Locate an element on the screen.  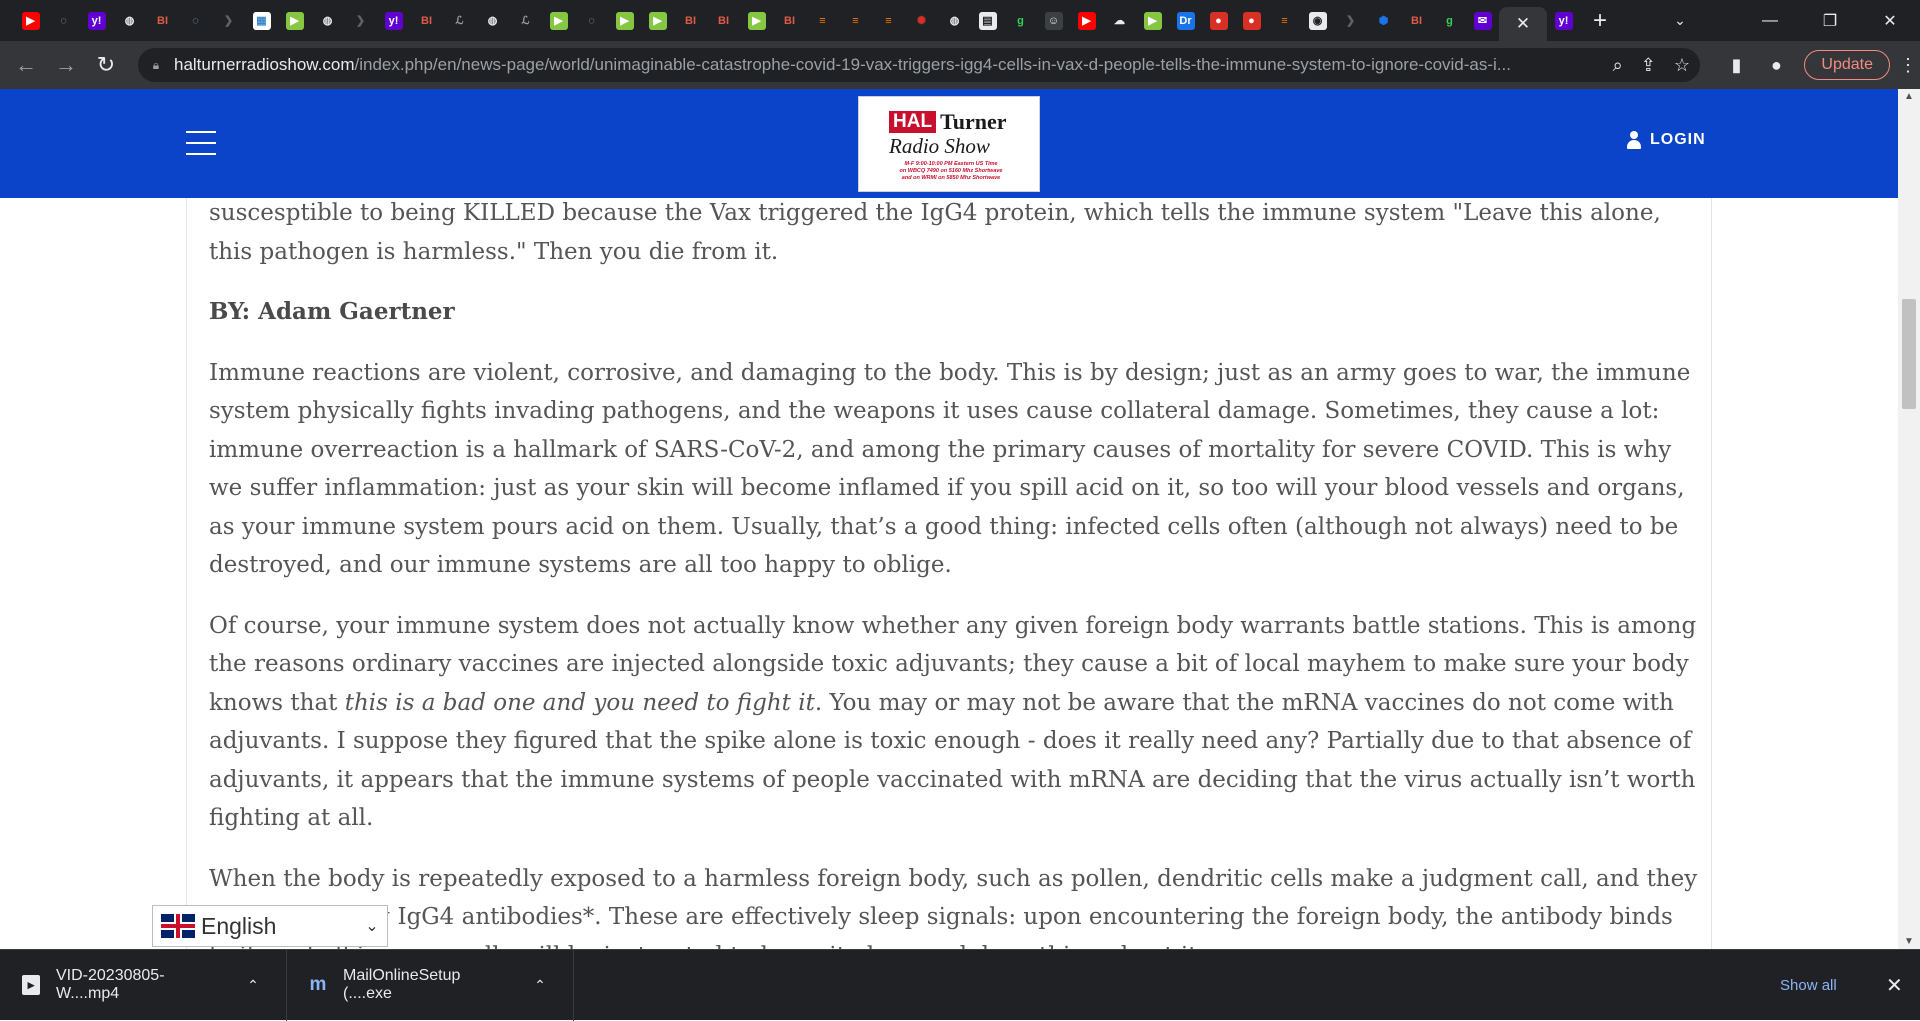
window-controls: ⌄ — ❐ ✕ is located at coordinates (1785, 20).